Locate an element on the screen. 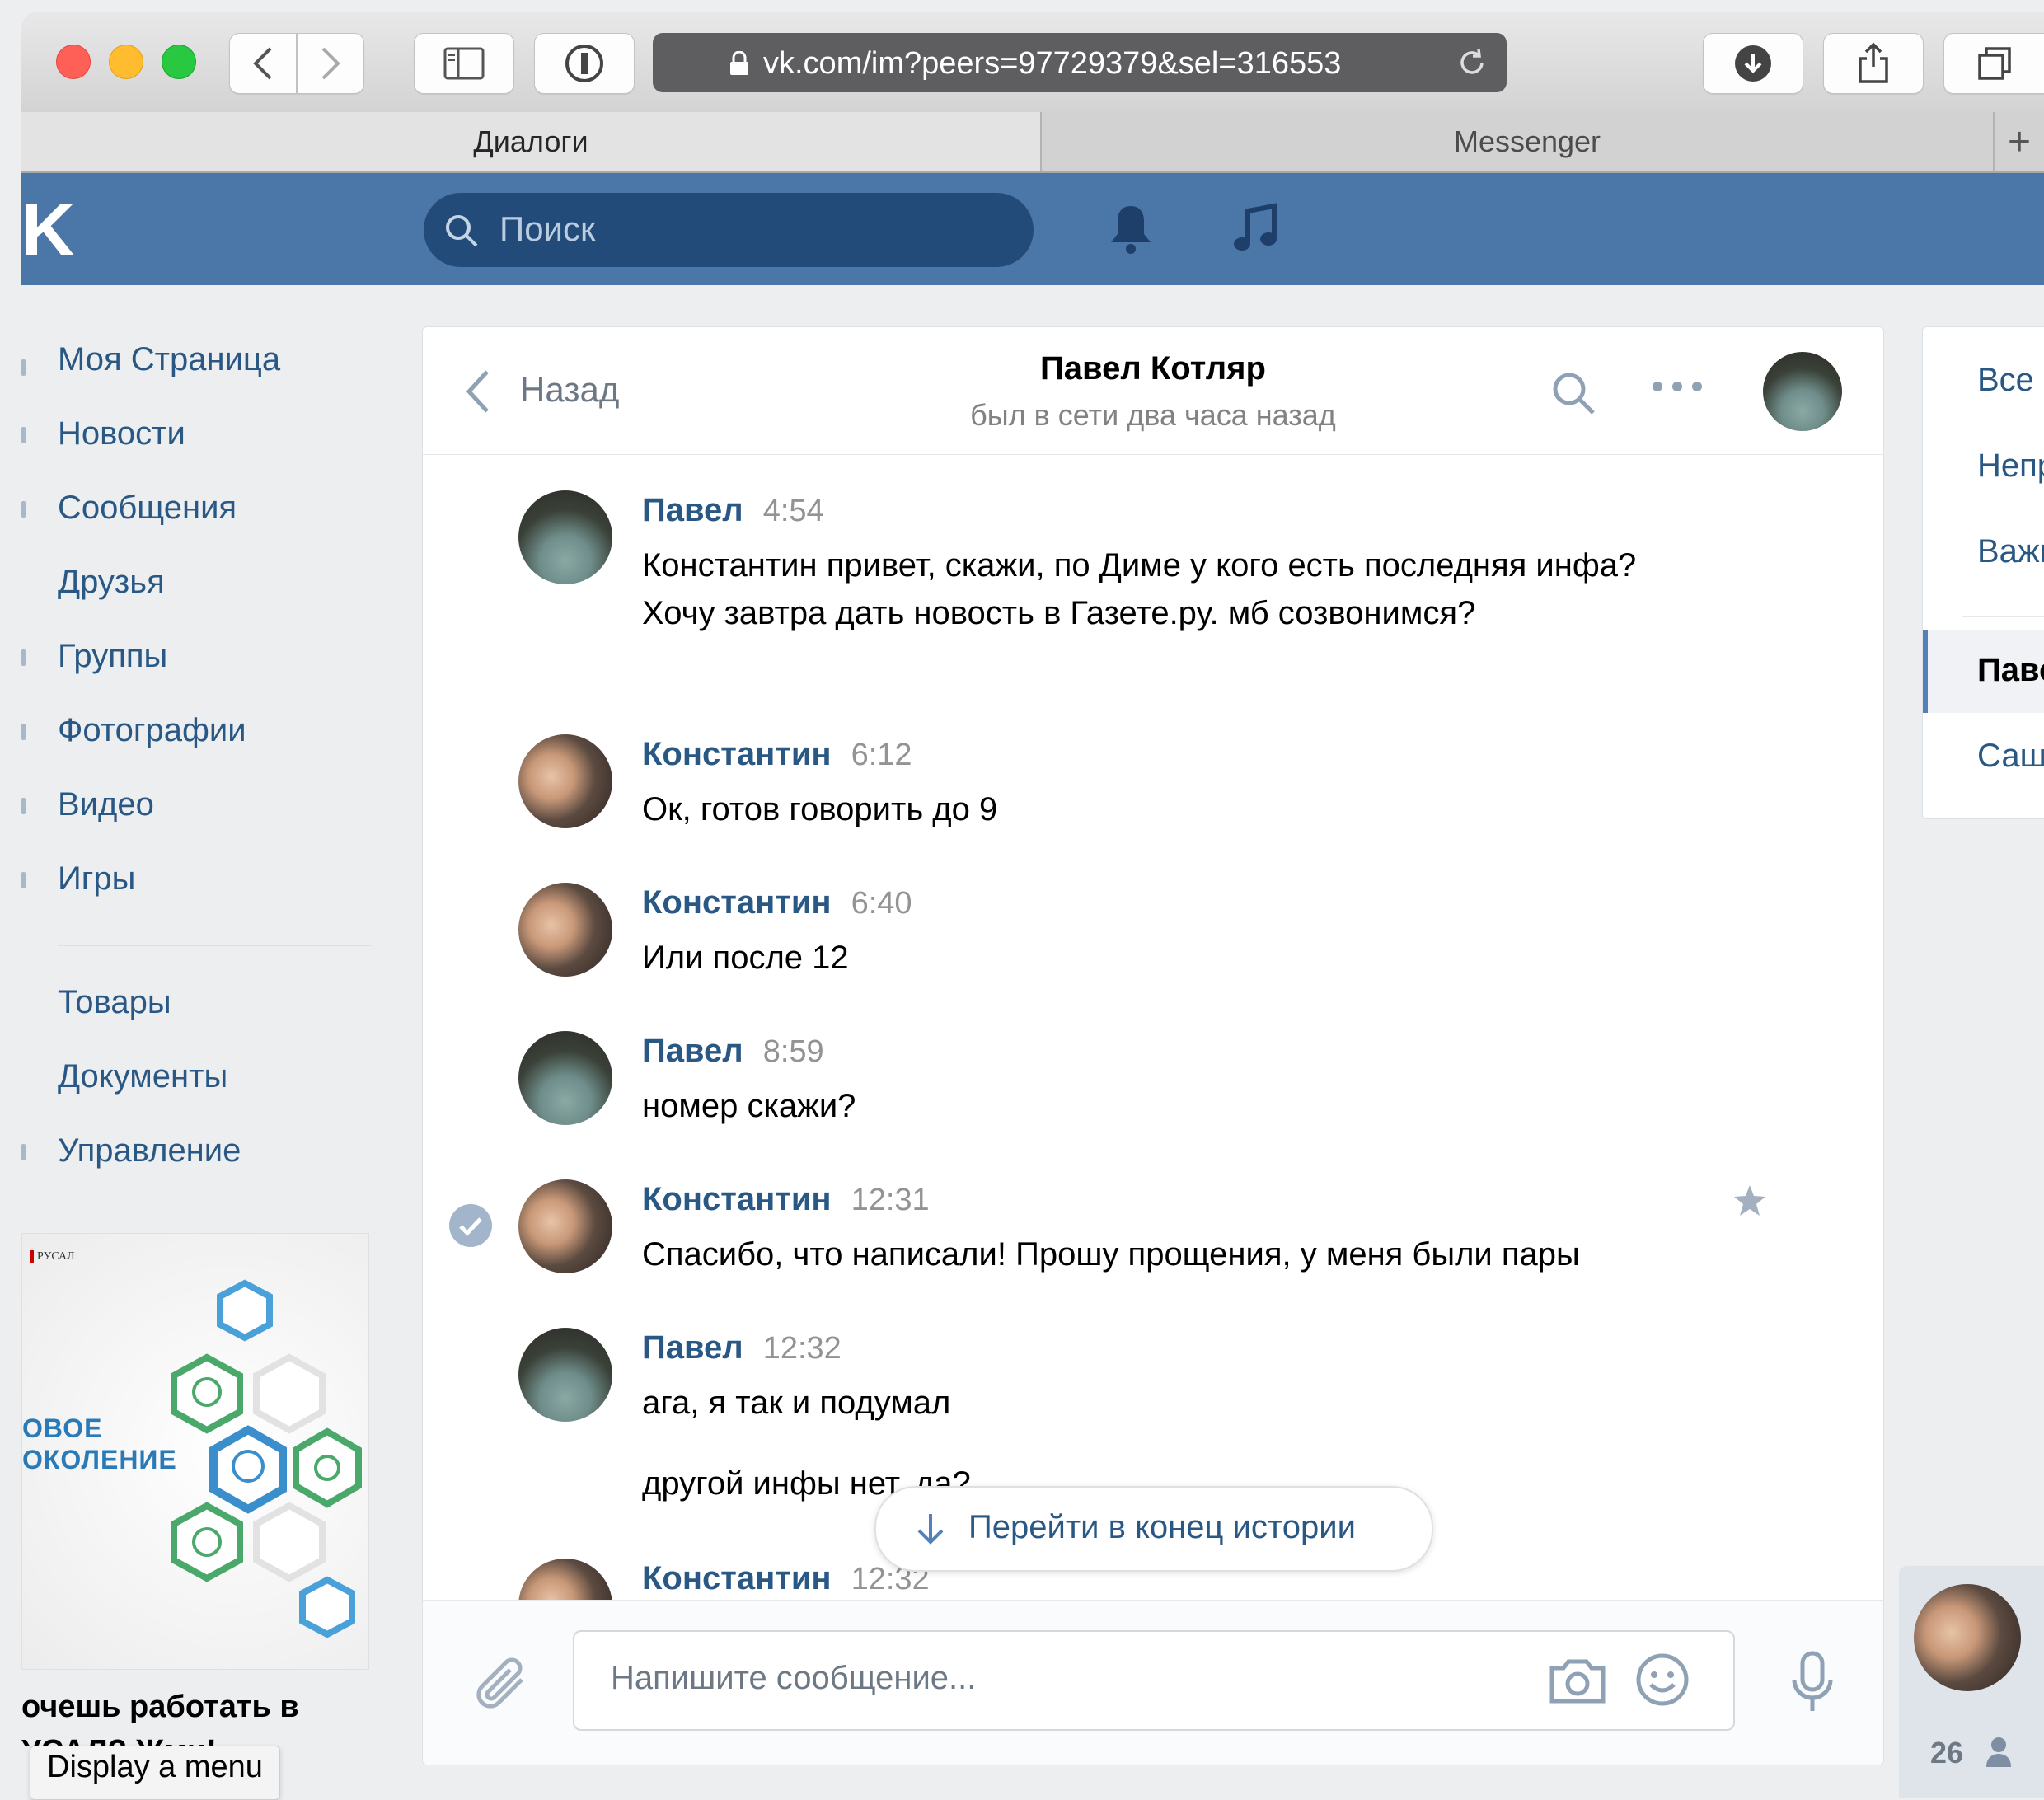 Image resolution: width=2044 pixels, height=1800 pixels. message-time: 8:59 is located at coordinates (793, 1051).